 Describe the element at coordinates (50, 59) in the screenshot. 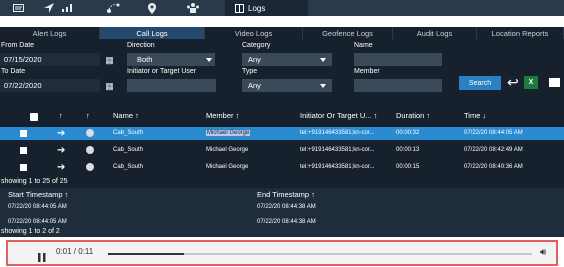

I see `from-date-input: 07/15/2020` at that location.